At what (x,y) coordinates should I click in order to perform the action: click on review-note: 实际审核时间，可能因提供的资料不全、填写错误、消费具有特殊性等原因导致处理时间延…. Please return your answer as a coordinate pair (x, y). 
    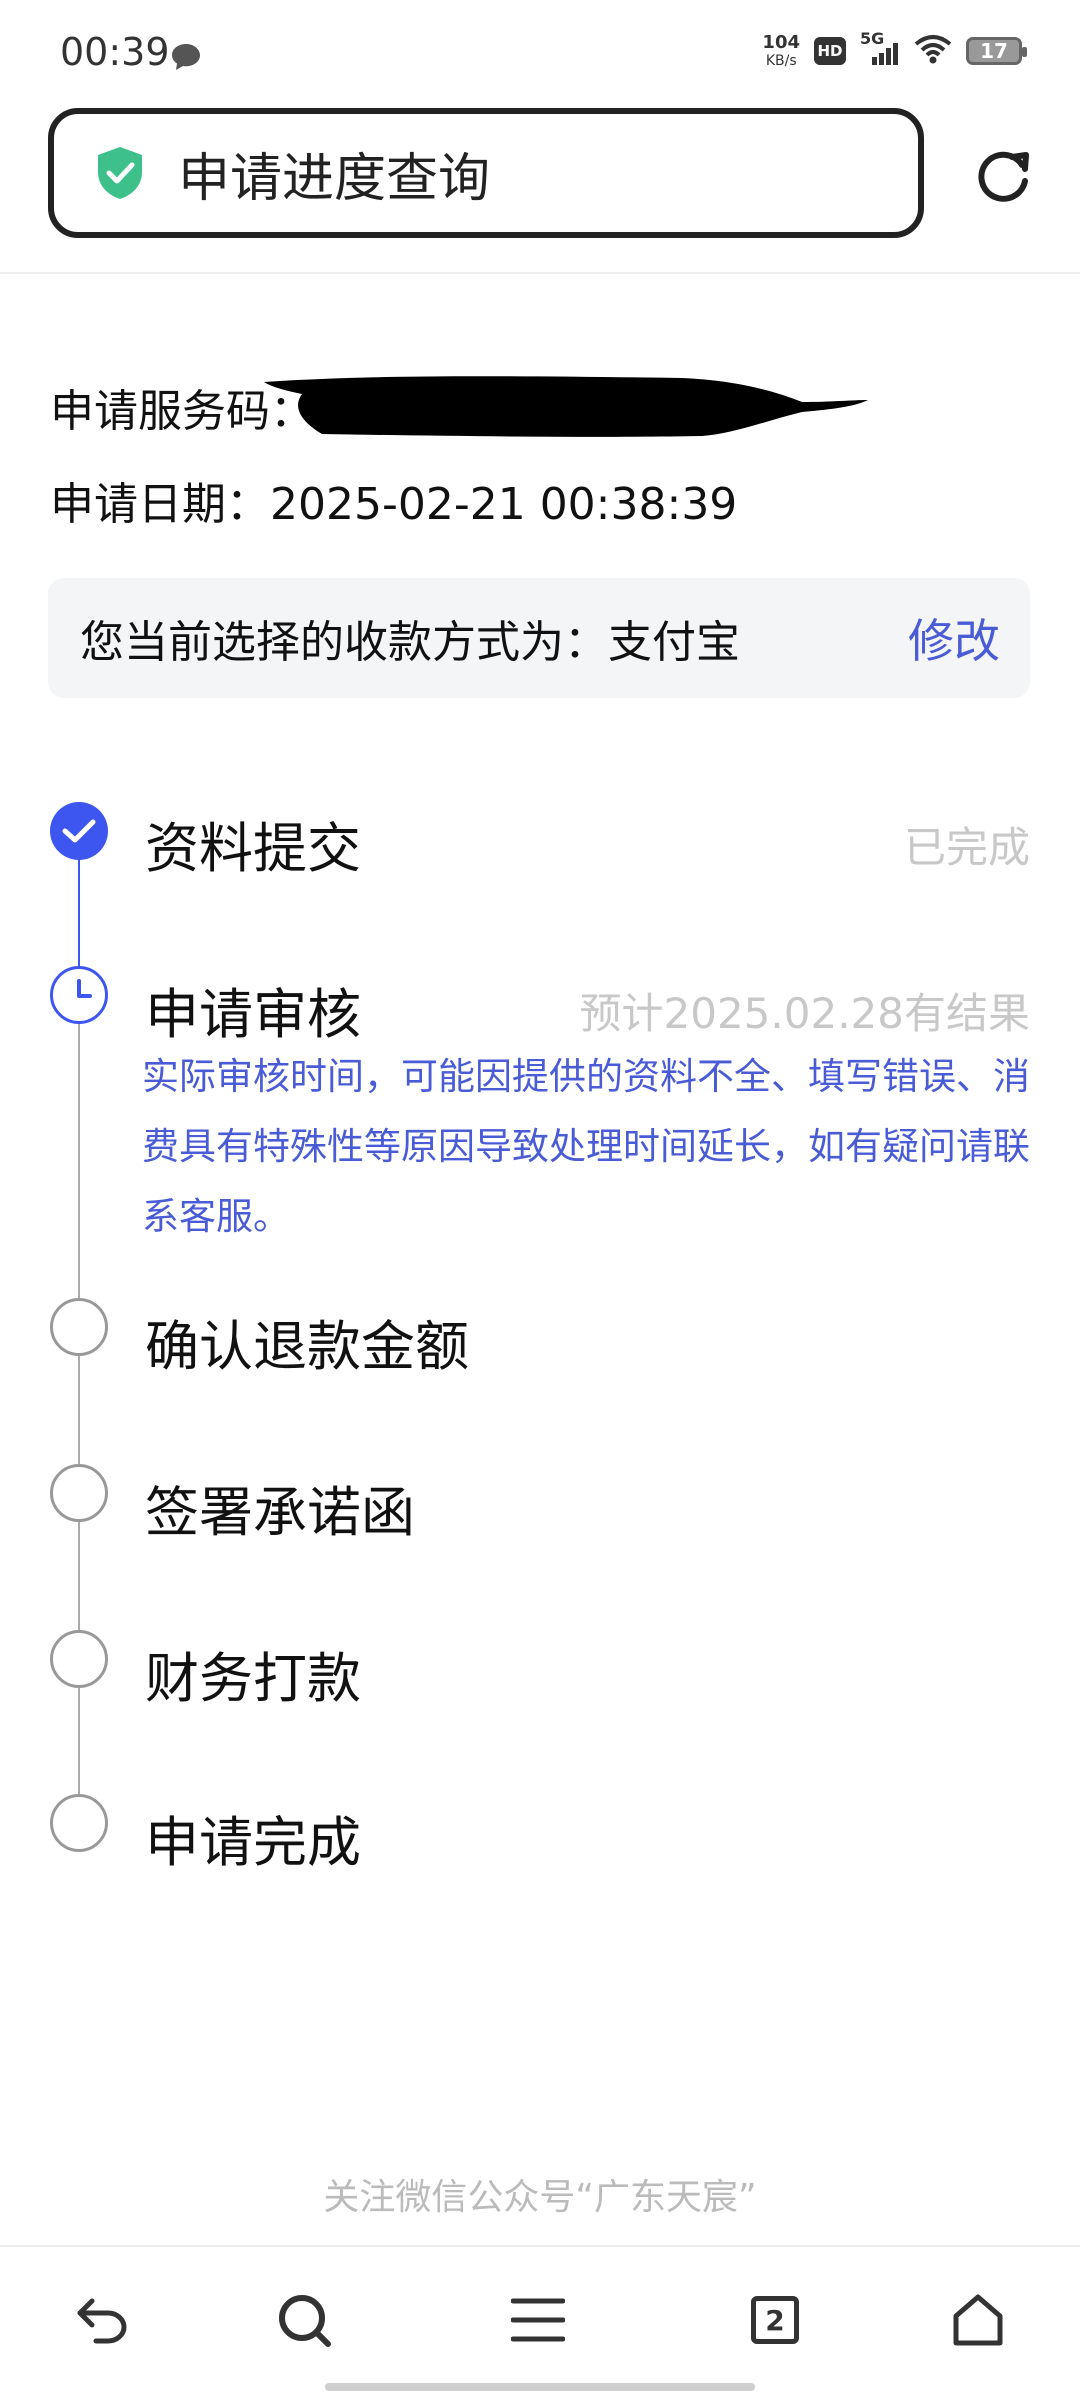
    Looking at the image, I should click on (586, 1146).